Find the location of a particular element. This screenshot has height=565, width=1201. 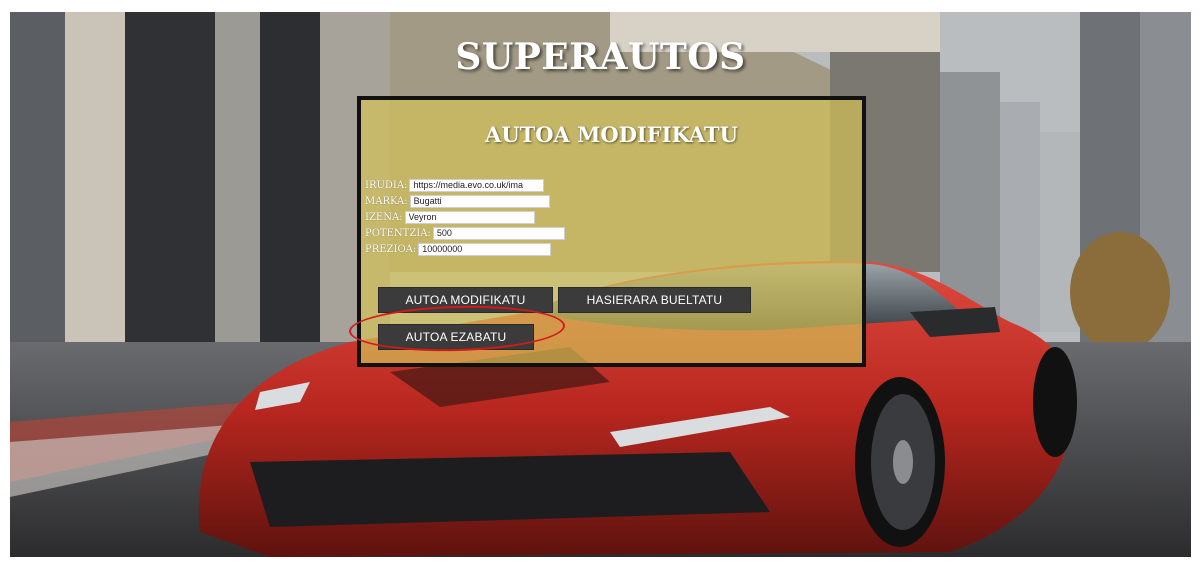

form-row-brand: MARKA: is located at coordinates (465, 201).